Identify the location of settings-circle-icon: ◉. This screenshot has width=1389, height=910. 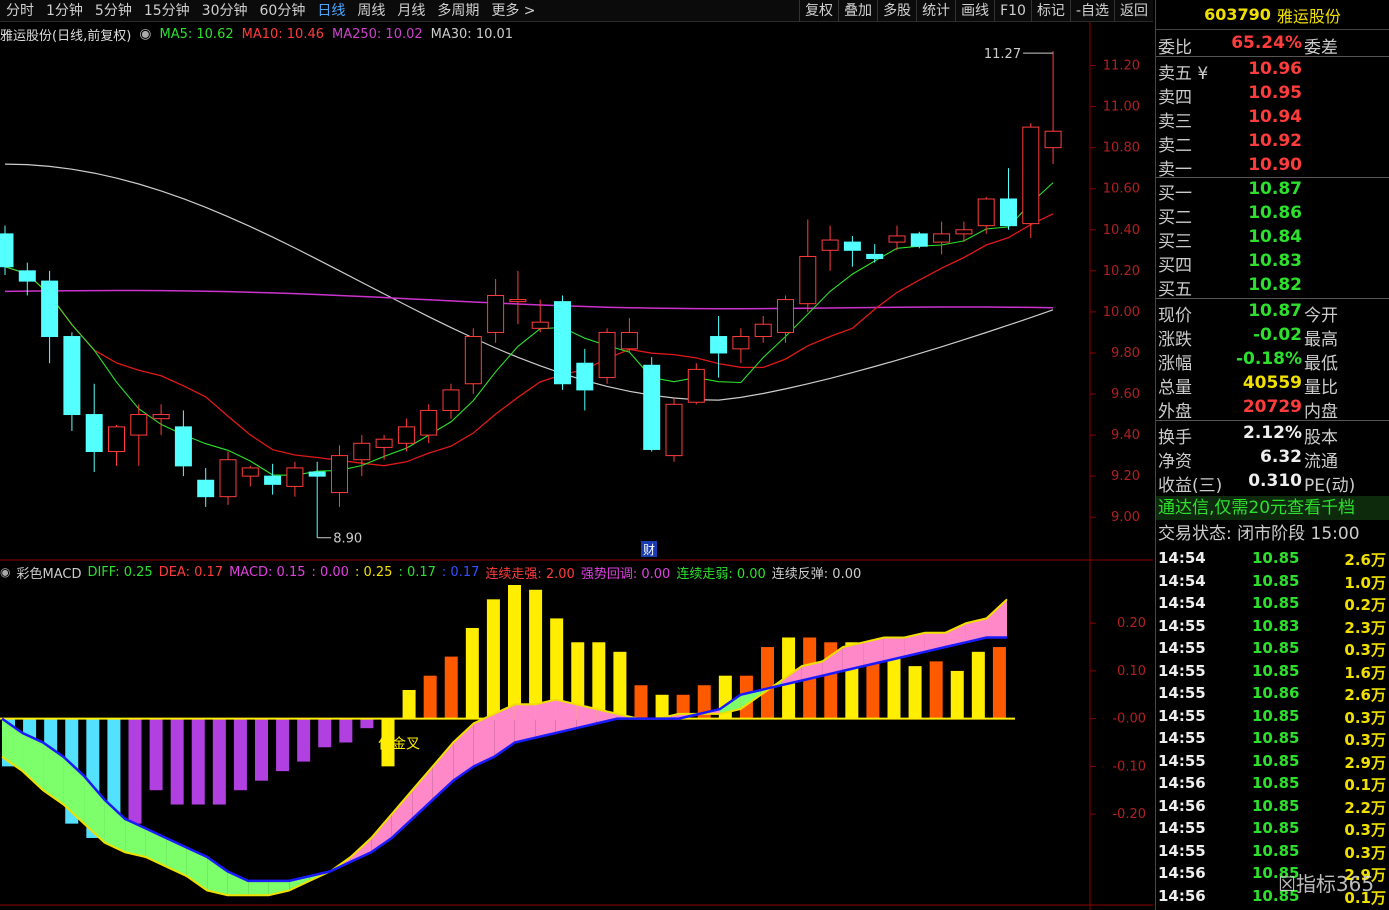
(145, 34).